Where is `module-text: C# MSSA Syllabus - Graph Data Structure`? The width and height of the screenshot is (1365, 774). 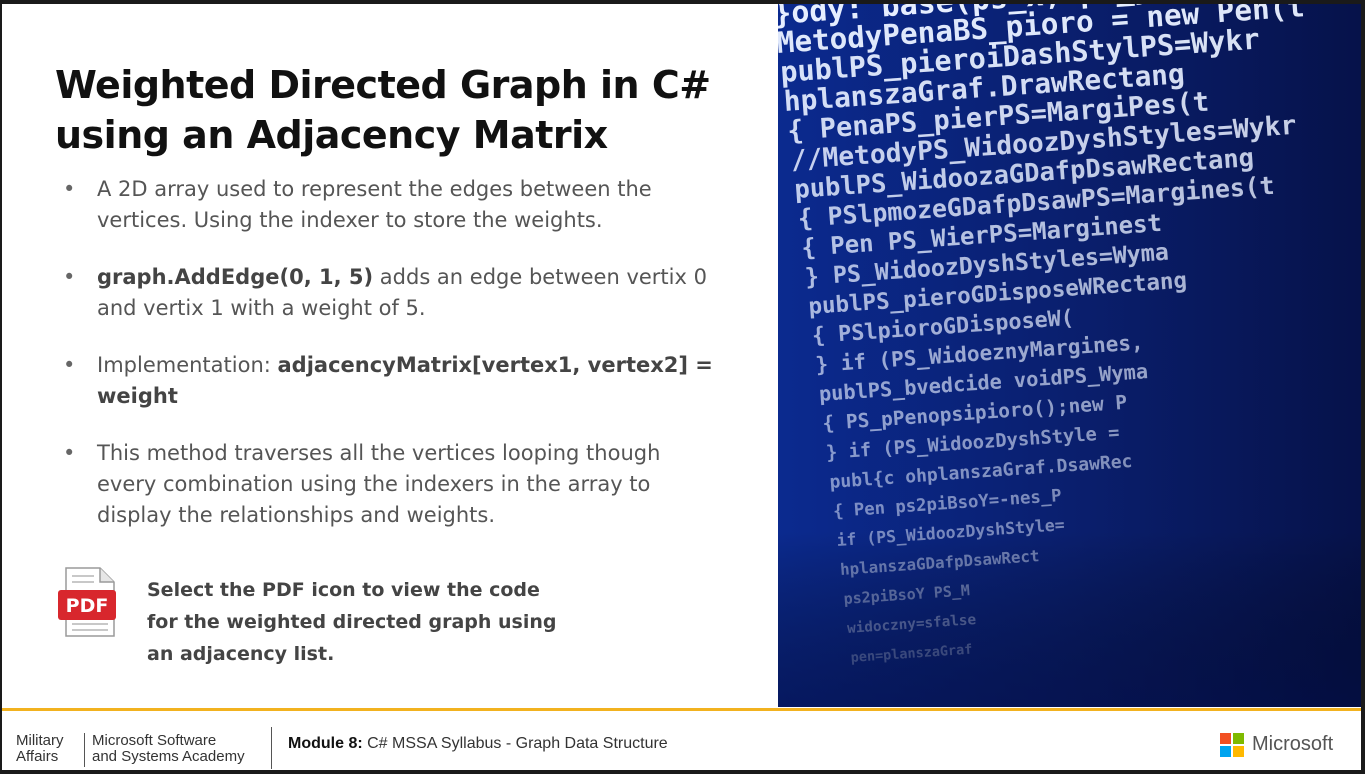 module-text: C# MSSA Syllabus - Graph Data Structure is located at coordinates (515, 743).